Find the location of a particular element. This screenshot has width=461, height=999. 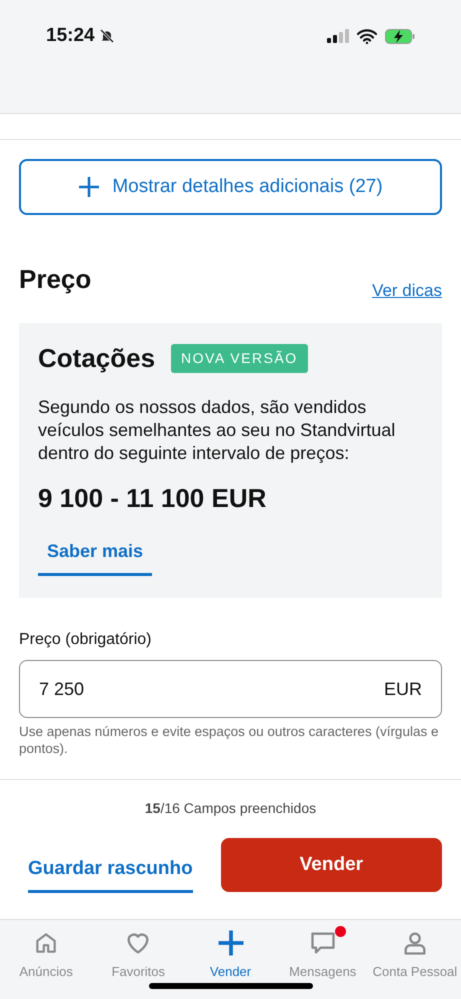

battery-charging-icon is located at coordinates (400, 36).